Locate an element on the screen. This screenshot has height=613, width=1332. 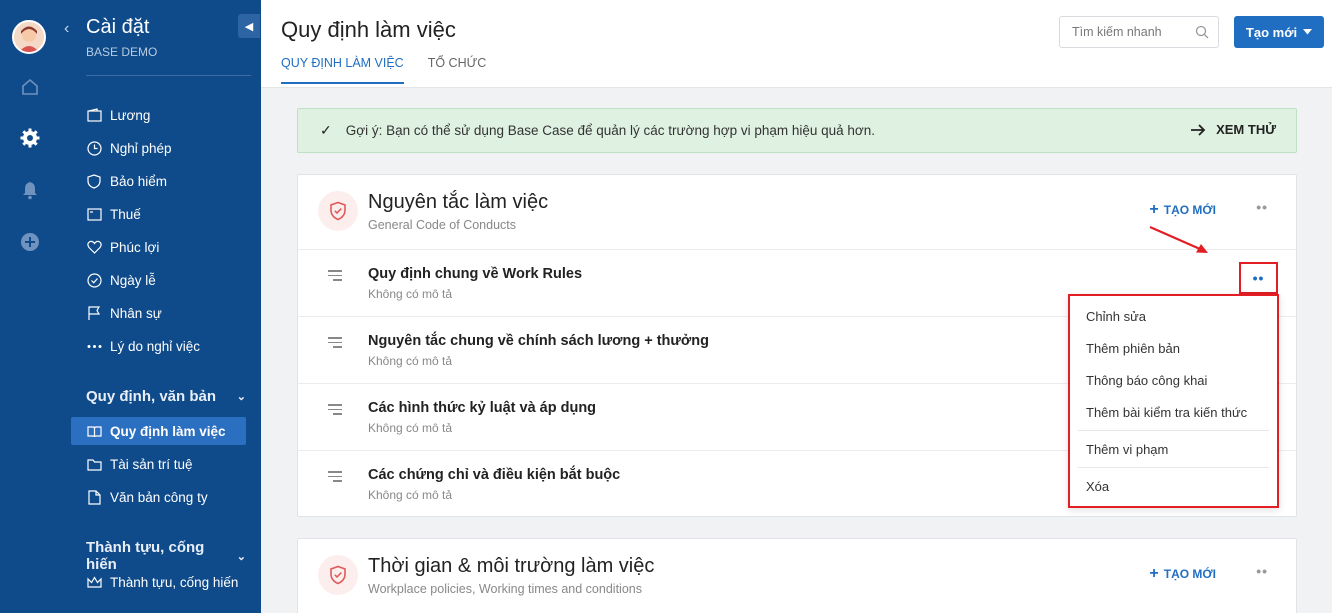
try-now-label: XEM THỬ is located at coordinates (1246, 129).